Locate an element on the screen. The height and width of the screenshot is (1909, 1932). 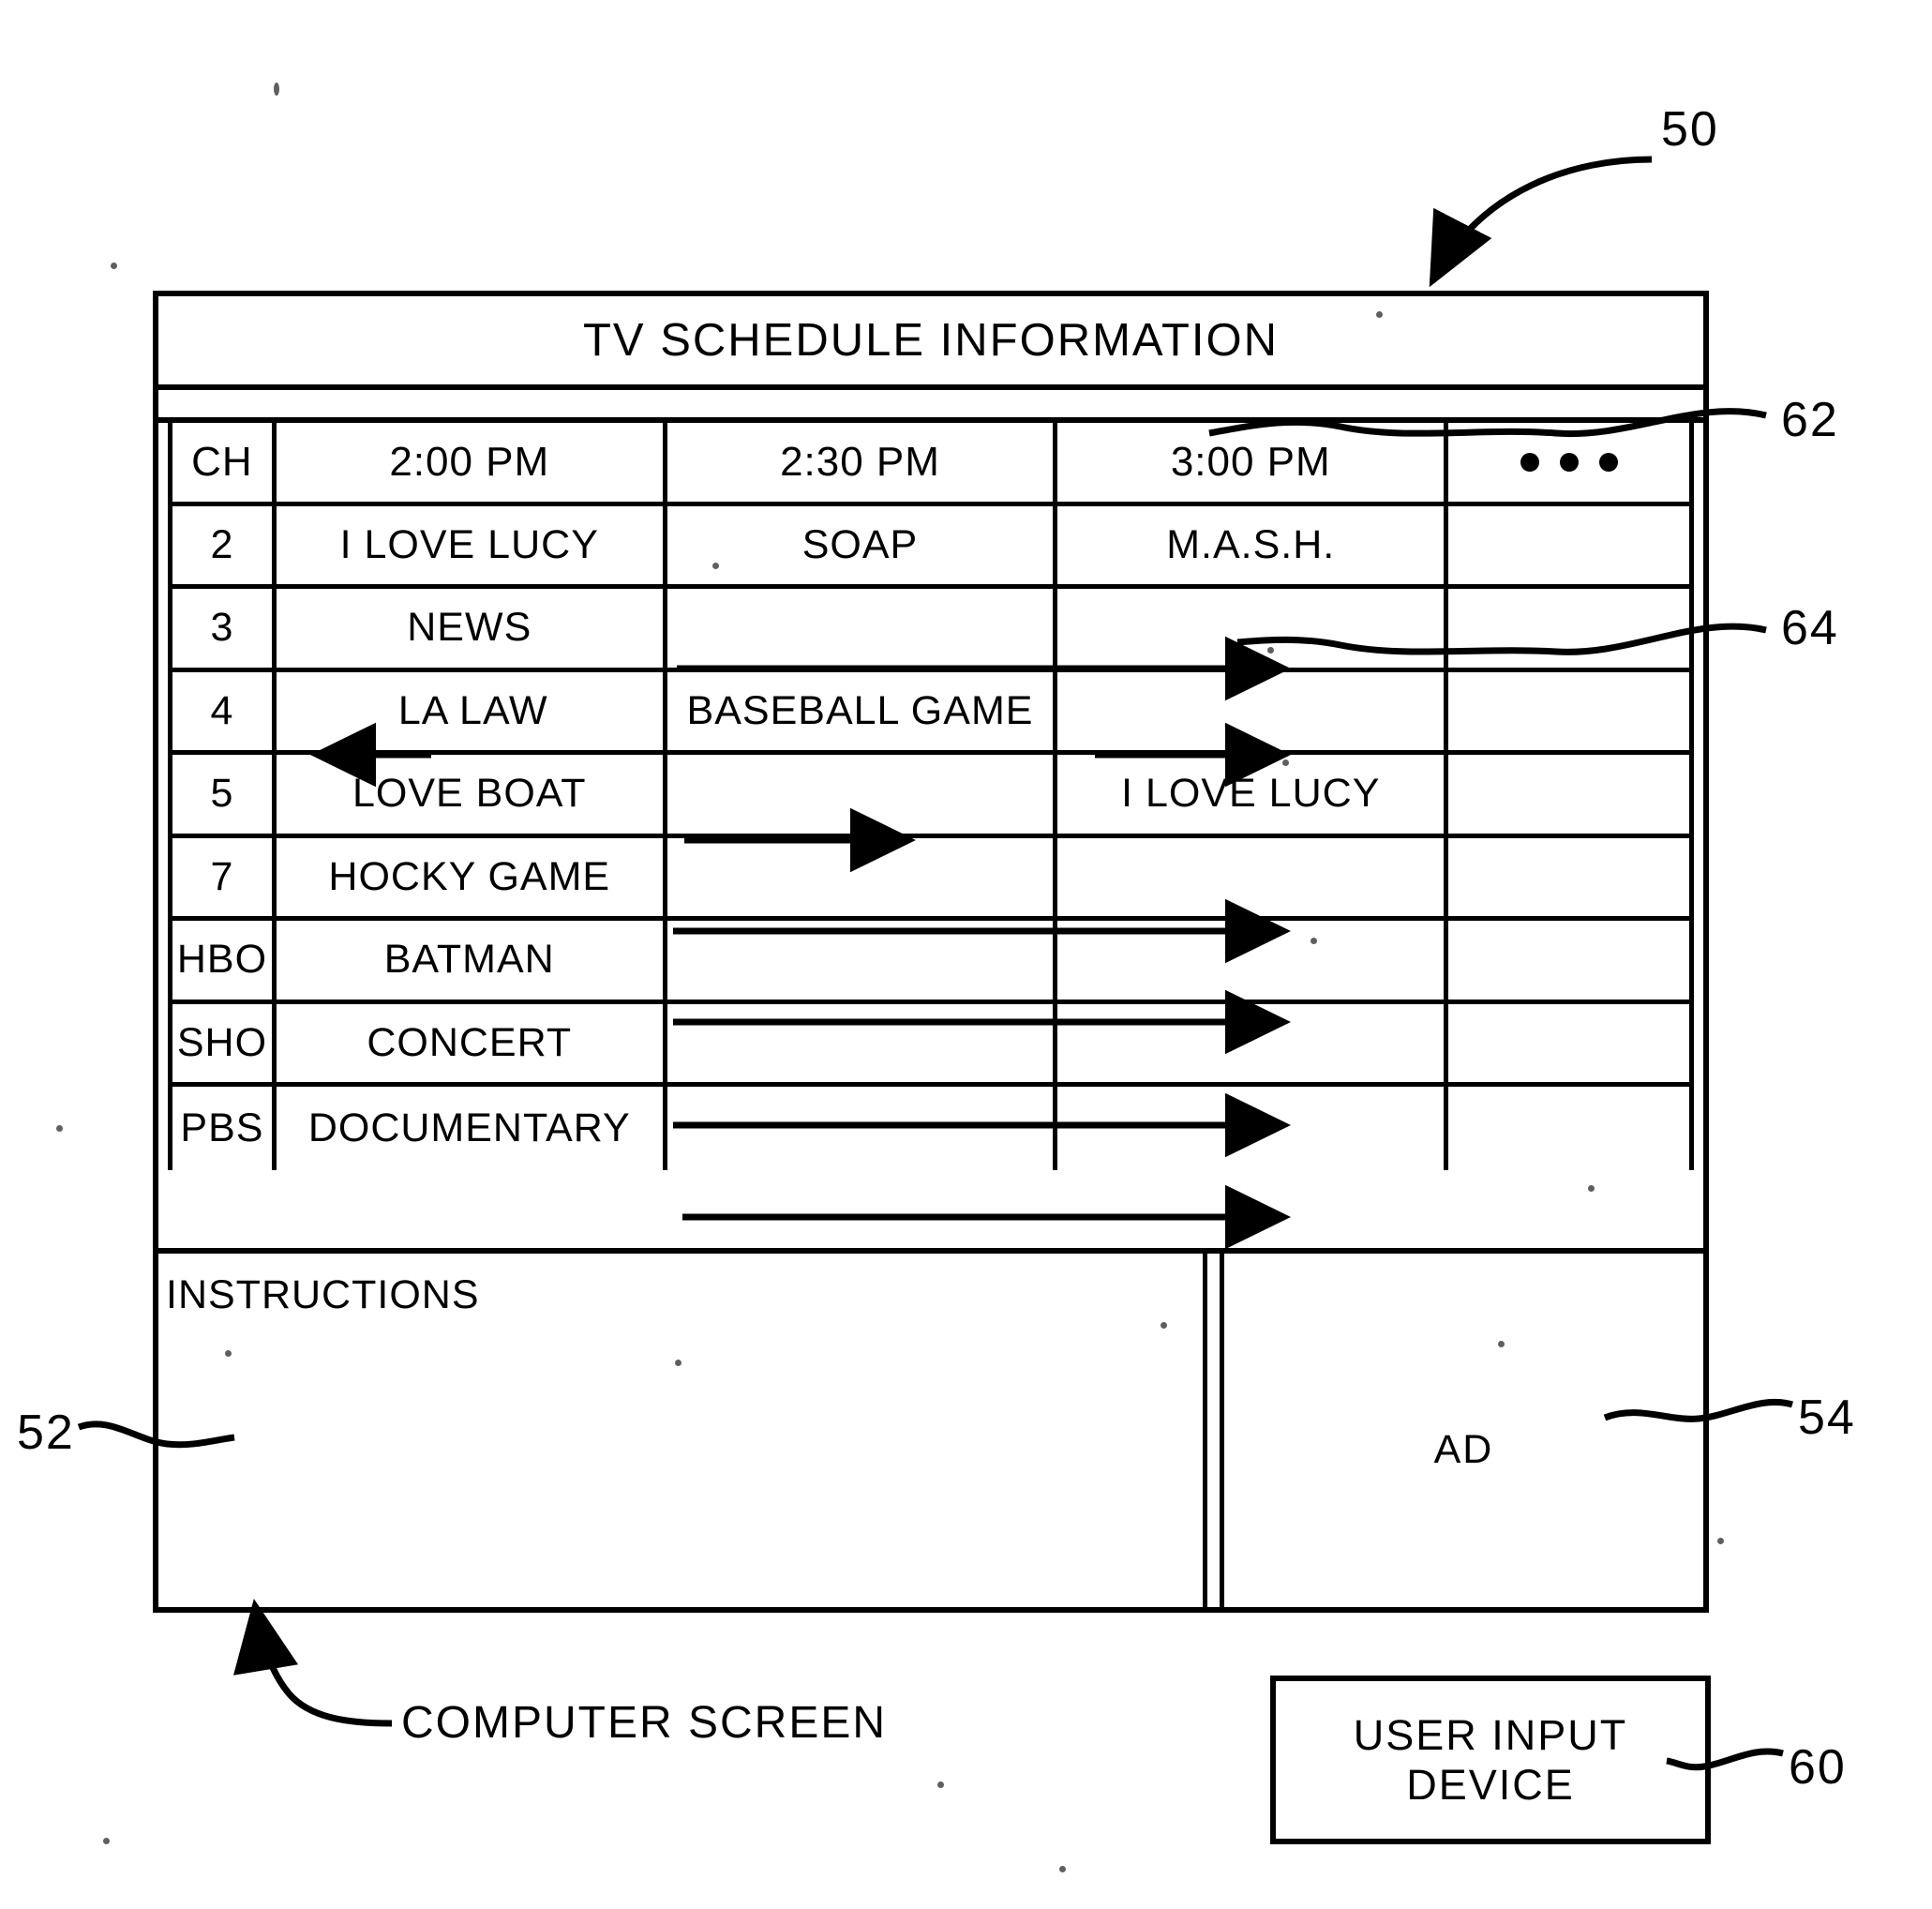
row-channel-label: 7 is located at coordinates (223, 876).